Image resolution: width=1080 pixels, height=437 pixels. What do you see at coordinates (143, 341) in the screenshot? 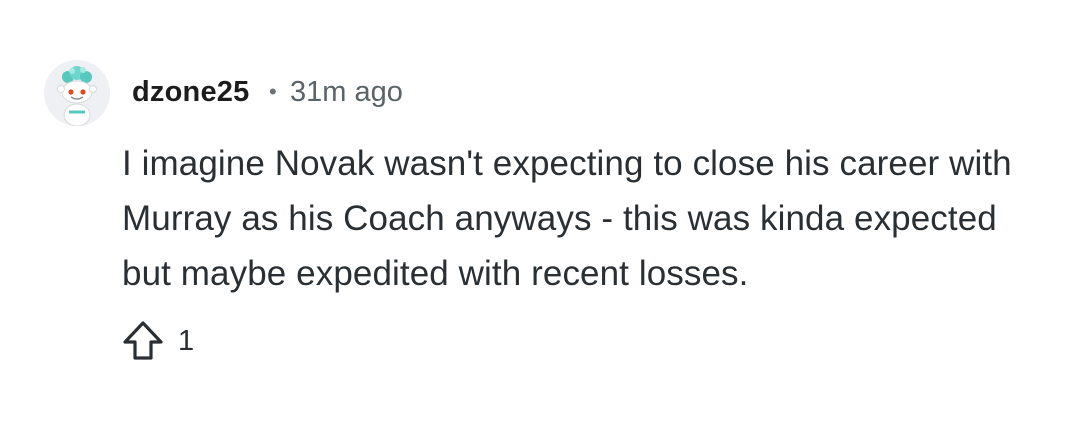
I see `upvote-arrow-icon` at bounding box center [143, 341].